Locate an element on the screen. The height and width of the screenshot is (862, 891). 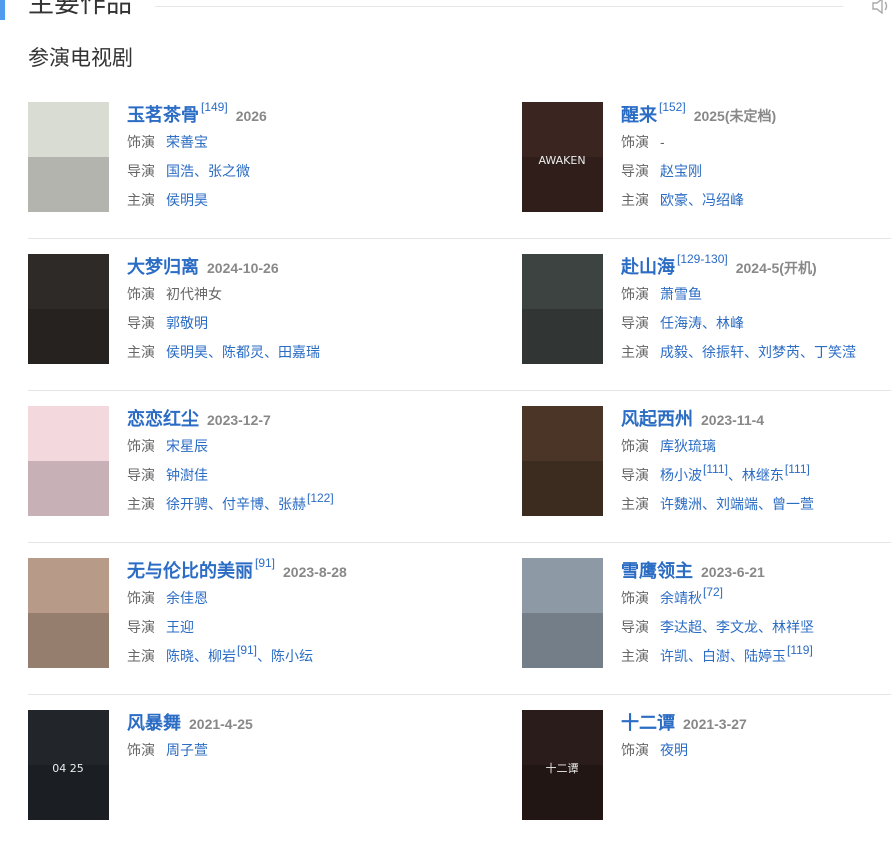
person-link: 陈都灵 is located at coordinates (243, 352).